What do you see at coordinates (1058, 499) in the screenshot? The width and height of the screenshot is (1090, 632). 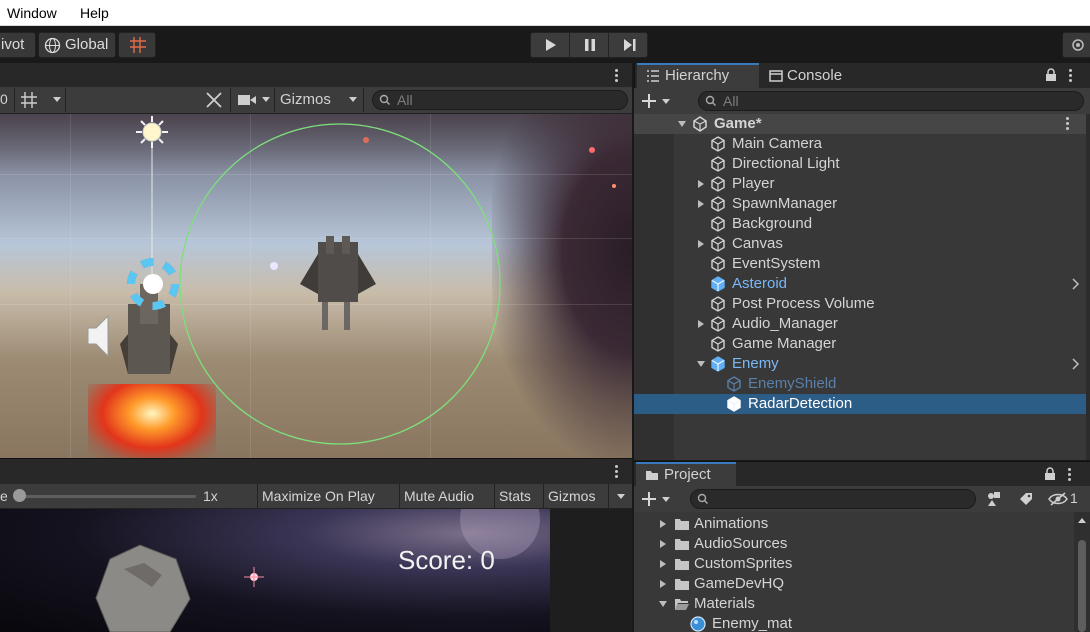 I see `hidden-eye-icon` at bounding box center [1058, 499].